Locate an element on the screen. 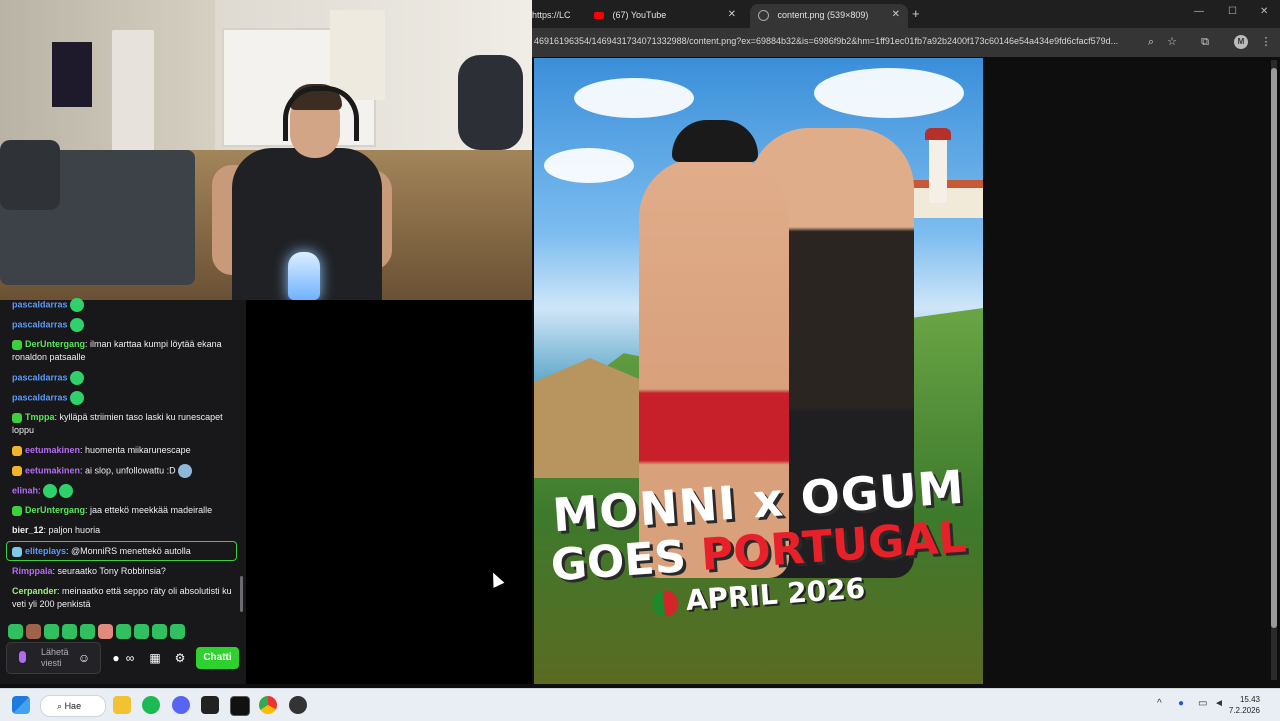 The height and width of the screenshot is (721, 1280). webcam-shelf is located at coordinates (357, 55).